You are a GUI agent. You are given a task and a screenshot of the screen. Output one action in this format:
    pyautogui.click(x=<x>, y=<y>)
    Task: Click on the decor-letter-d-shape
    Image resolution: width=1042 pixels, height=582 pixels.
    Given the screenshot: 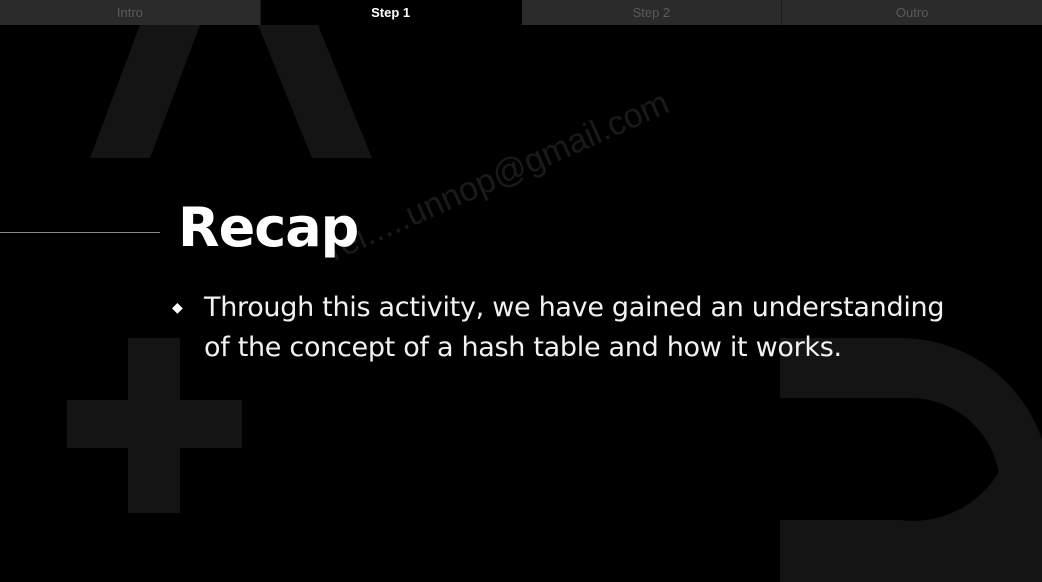 What is the action you would take?
    pyautogui.click(x=911, y=460)
    